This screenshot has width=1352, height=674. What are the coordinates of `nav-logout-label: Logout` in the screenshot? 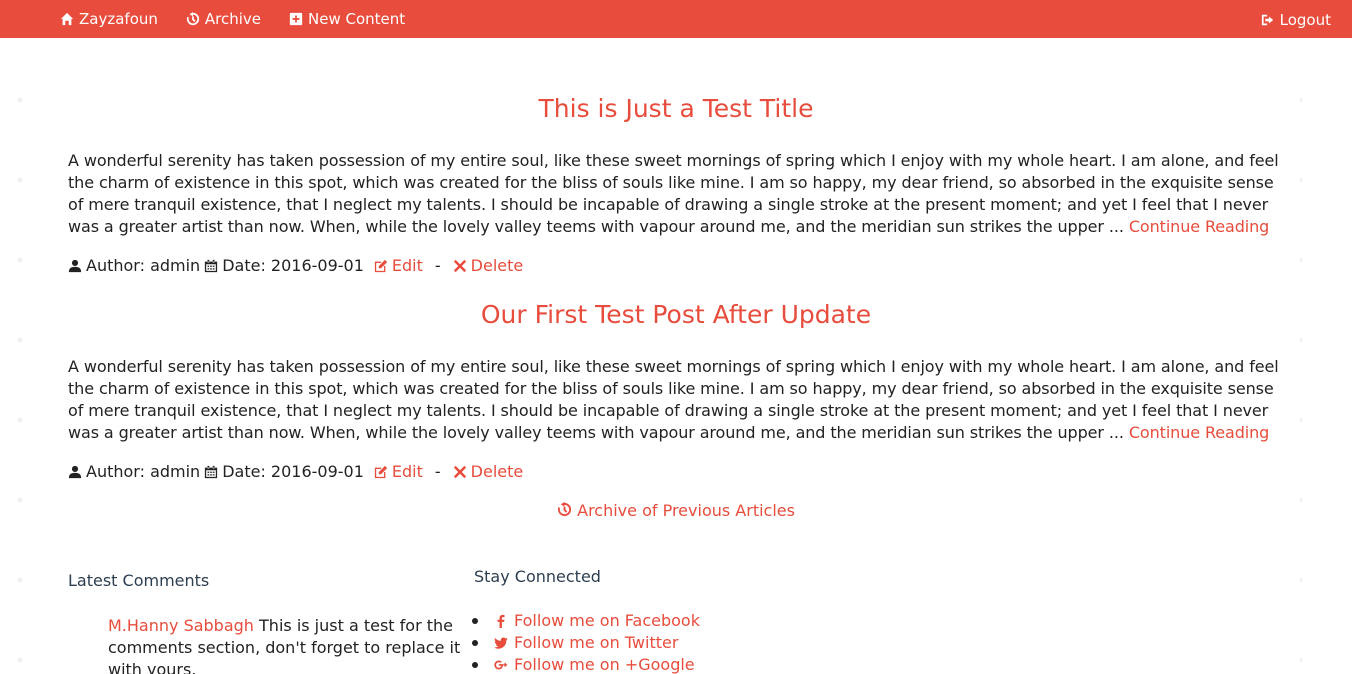 It's located at (1305, 20).